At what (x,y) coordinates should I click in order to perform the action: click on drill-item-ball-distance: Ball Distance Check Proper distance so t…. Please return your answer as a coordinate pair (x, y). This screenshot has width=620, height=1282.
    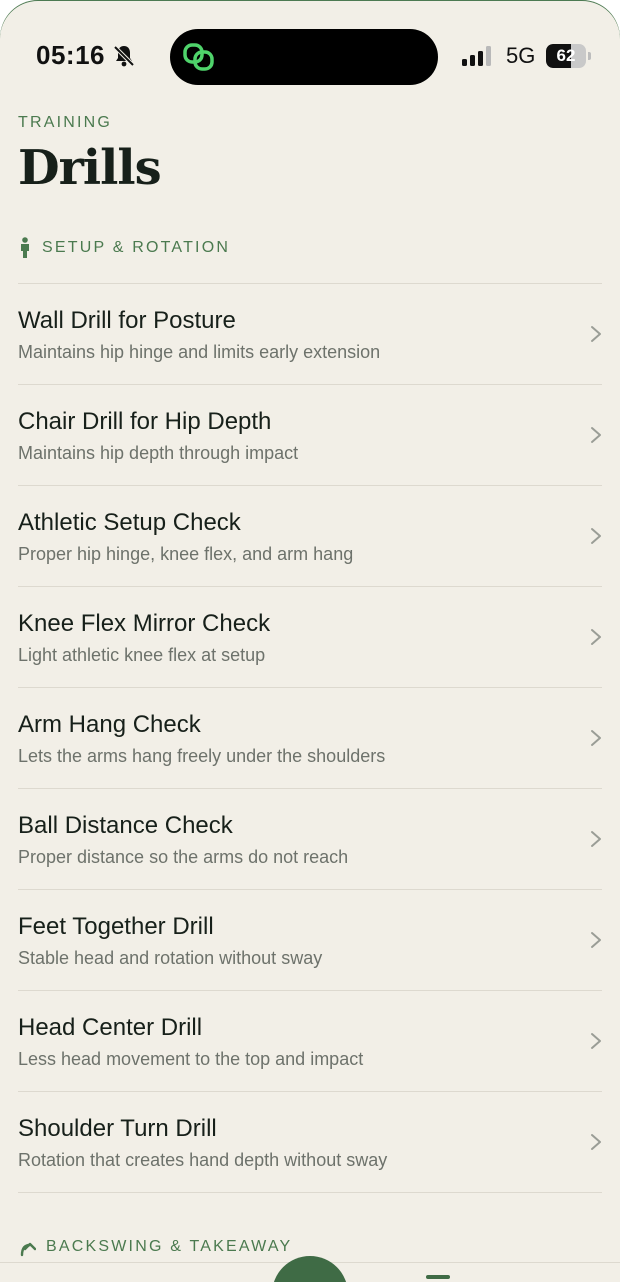
    Looking at the image, I should click on (310, 839).